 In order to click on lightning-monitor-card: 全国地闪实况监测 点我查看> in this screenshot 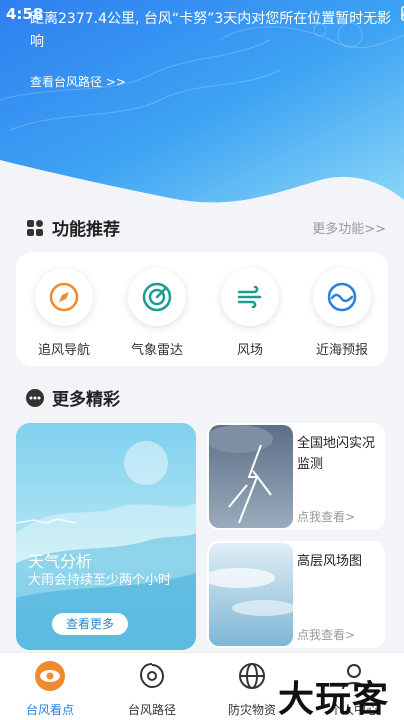, I will do `click(296, 476)`.